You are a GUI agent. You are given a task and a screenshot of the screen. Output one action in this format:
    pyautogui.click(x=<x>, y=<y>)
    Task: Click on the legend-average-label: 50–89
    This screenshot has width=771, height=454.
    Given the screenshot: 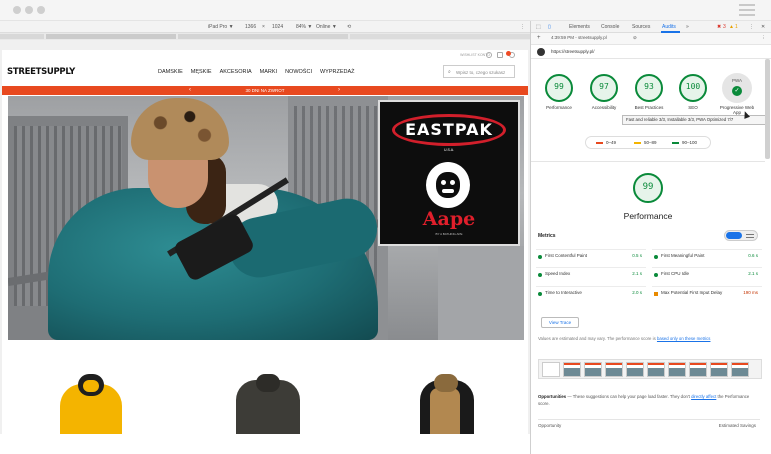 What is the action you would take?
    pyautogui.click(x=650, y=142)
    